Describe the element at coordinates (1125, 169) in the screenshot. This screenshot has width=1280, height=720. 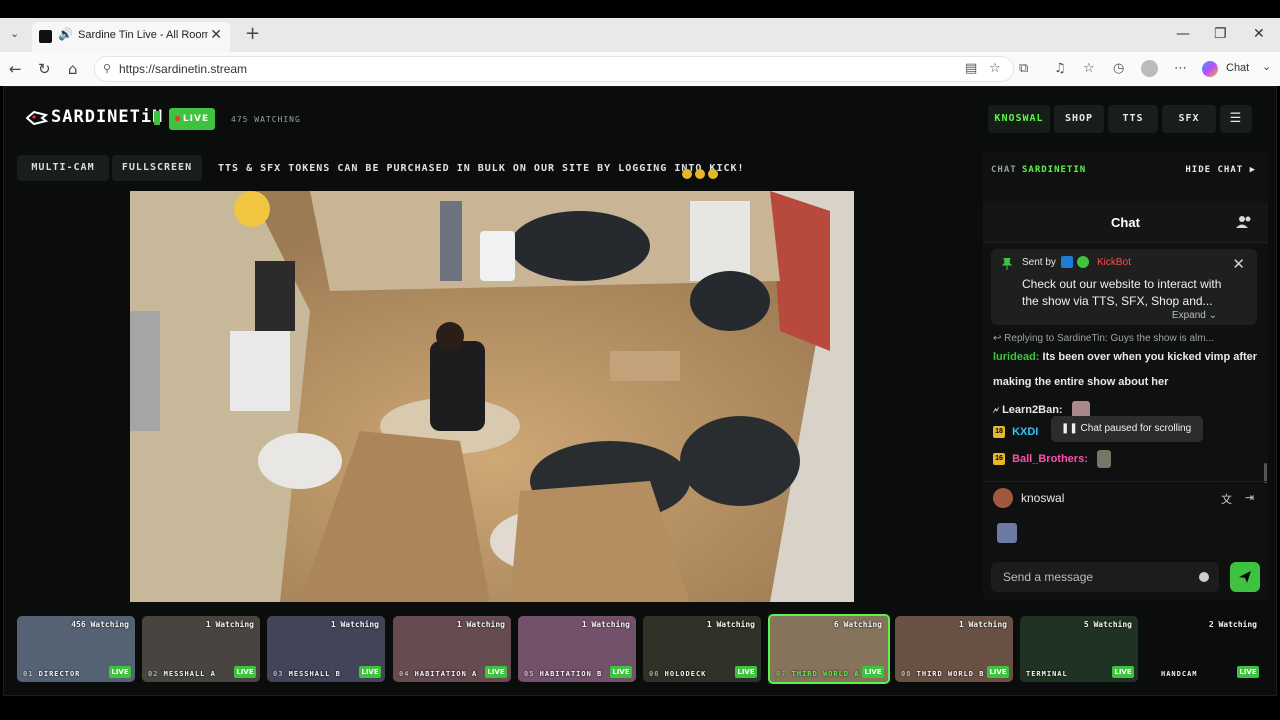
I see `chat-header: CHAT SARDINETIN HIDE CHAT ▶` at that location.